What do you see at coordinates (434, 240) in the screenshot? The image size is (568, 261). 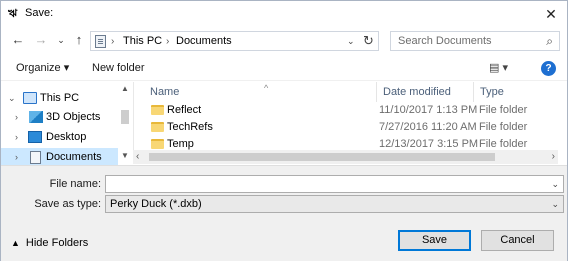 I see `save-button: Save` at bounding box center [434, 240].